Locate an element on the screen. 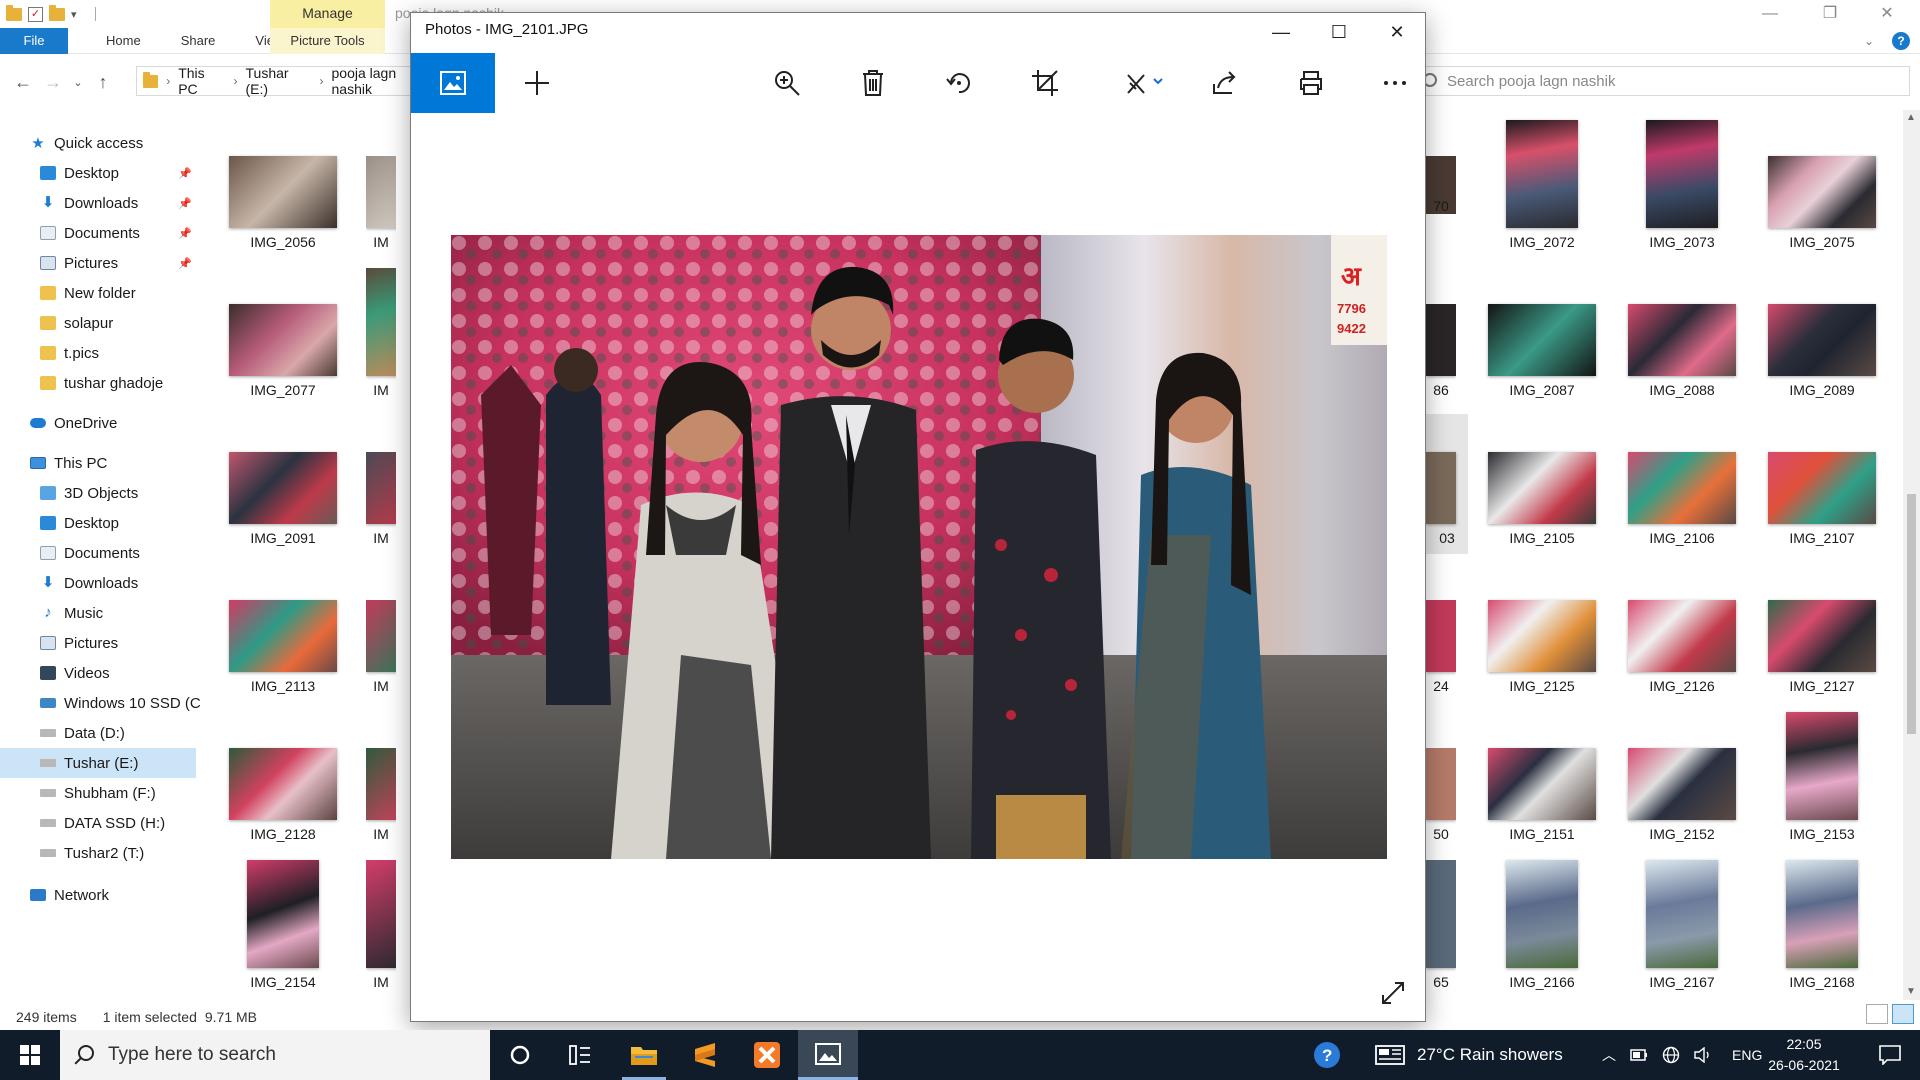 The height and width of the screenshot is (1080, 1920). scroll-up-icon: ▲ is located at coordinates (1911, 117).